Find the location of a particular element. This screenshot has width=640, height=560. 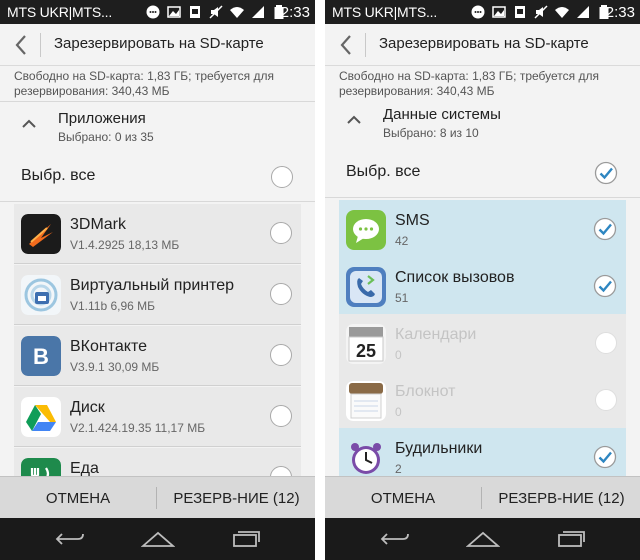

list-item: 3DMark V1.4.2925 18,13 МБ is located at coordinates (157, 234).